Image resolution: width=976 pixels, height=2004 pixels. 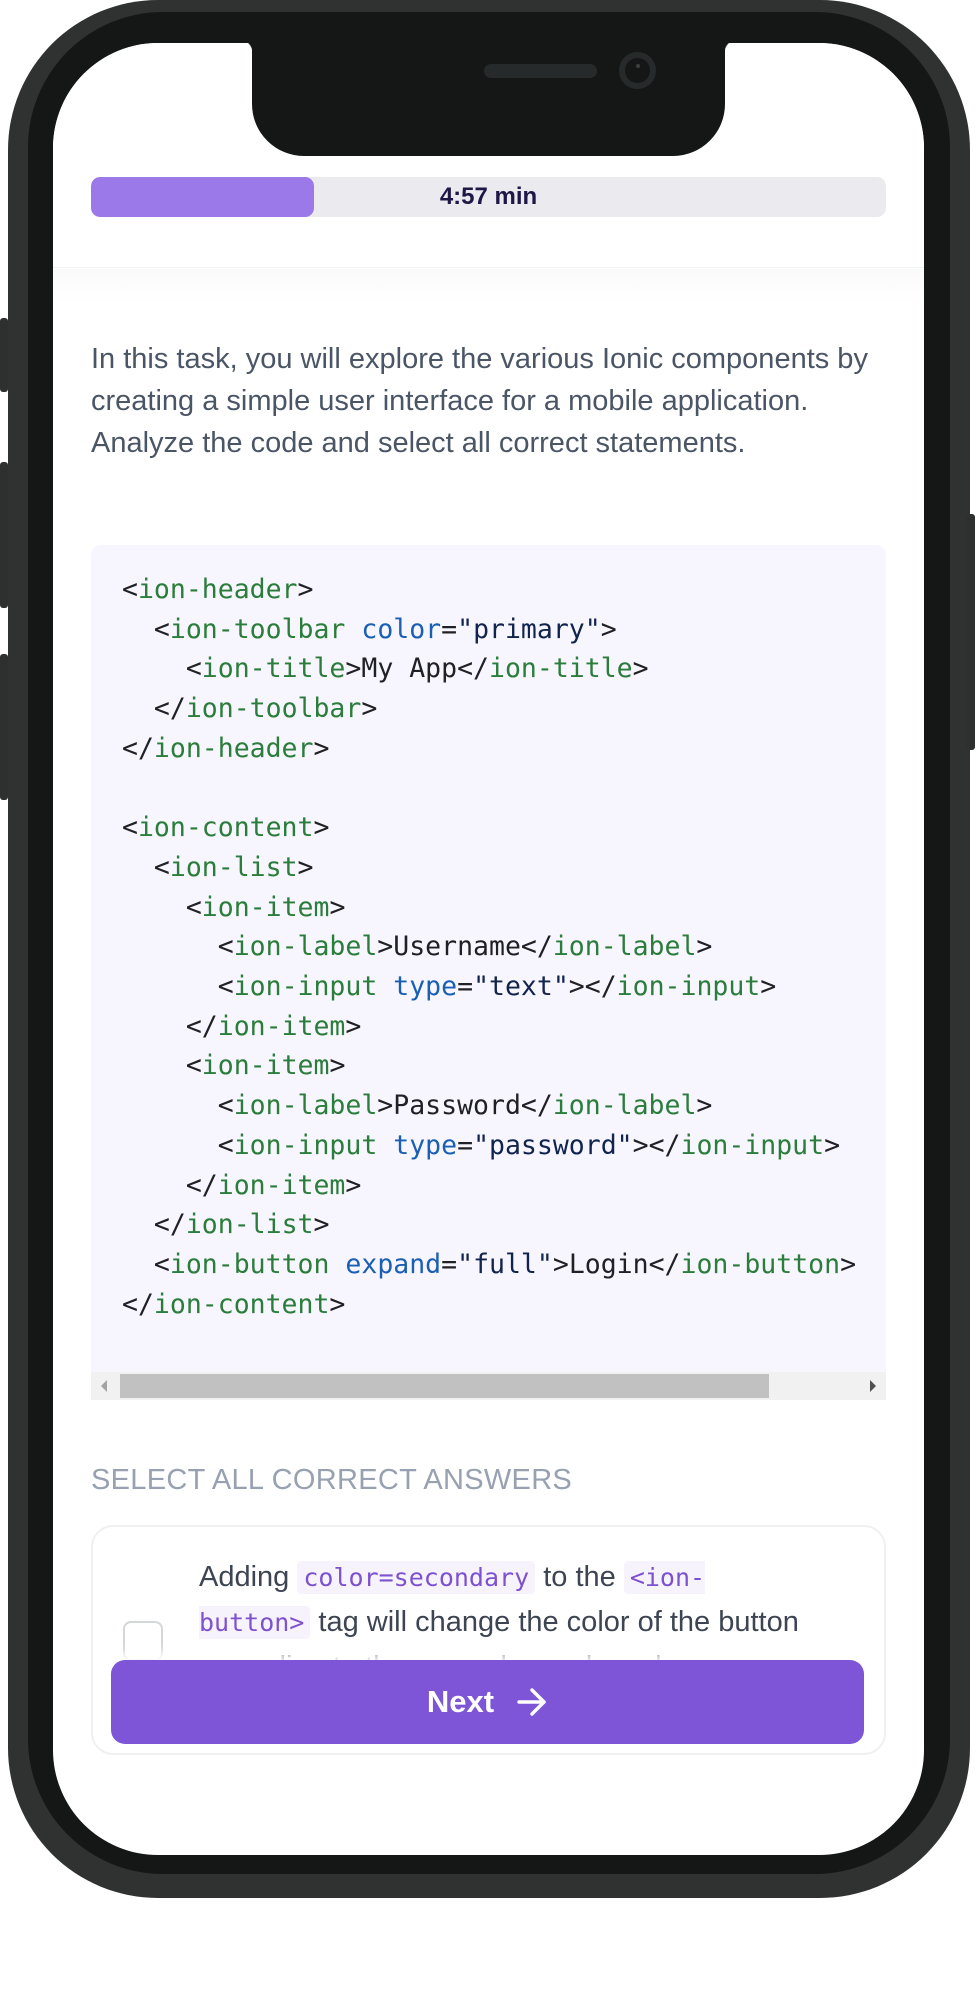 What do you see at coordinates (460, 1701) in the screenshot?
I see `next-button-label: Next` at bounding box center [460, 1701].